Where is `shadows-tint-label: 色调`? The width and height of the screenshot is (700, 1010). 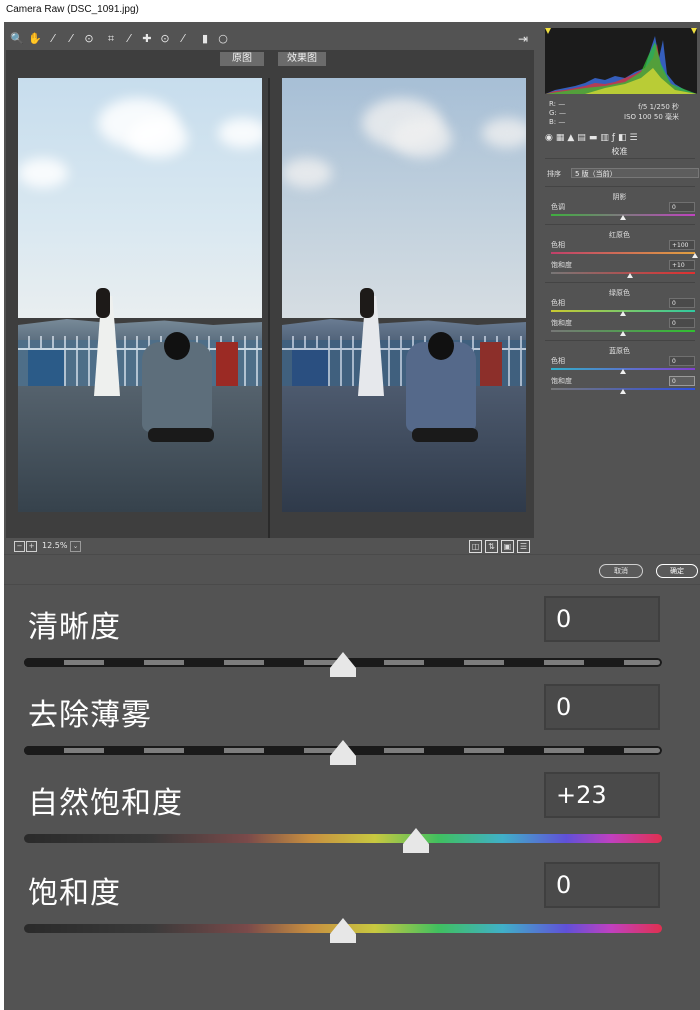 shadows-tint-label: 色调 is located at coordinates (558, 207).